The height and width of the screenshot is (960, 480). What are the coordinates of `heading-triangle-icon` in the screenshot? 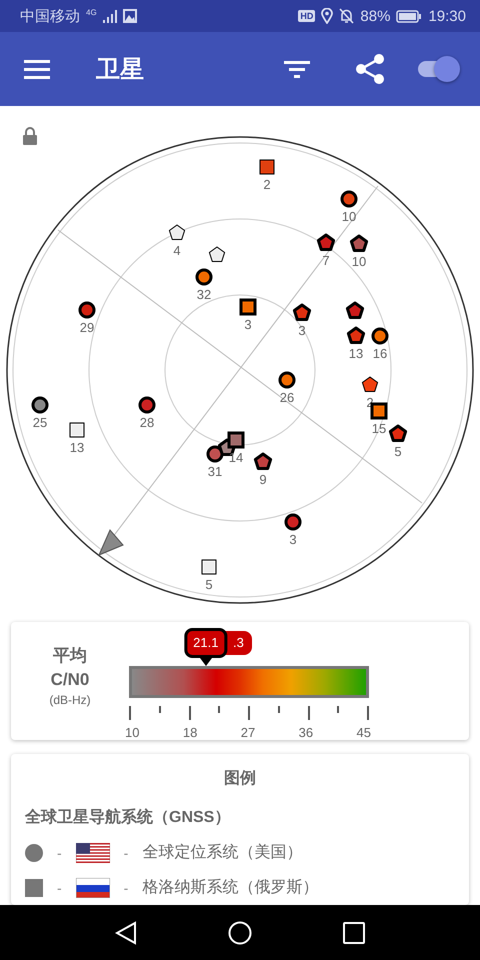 It's located at (111, 542).